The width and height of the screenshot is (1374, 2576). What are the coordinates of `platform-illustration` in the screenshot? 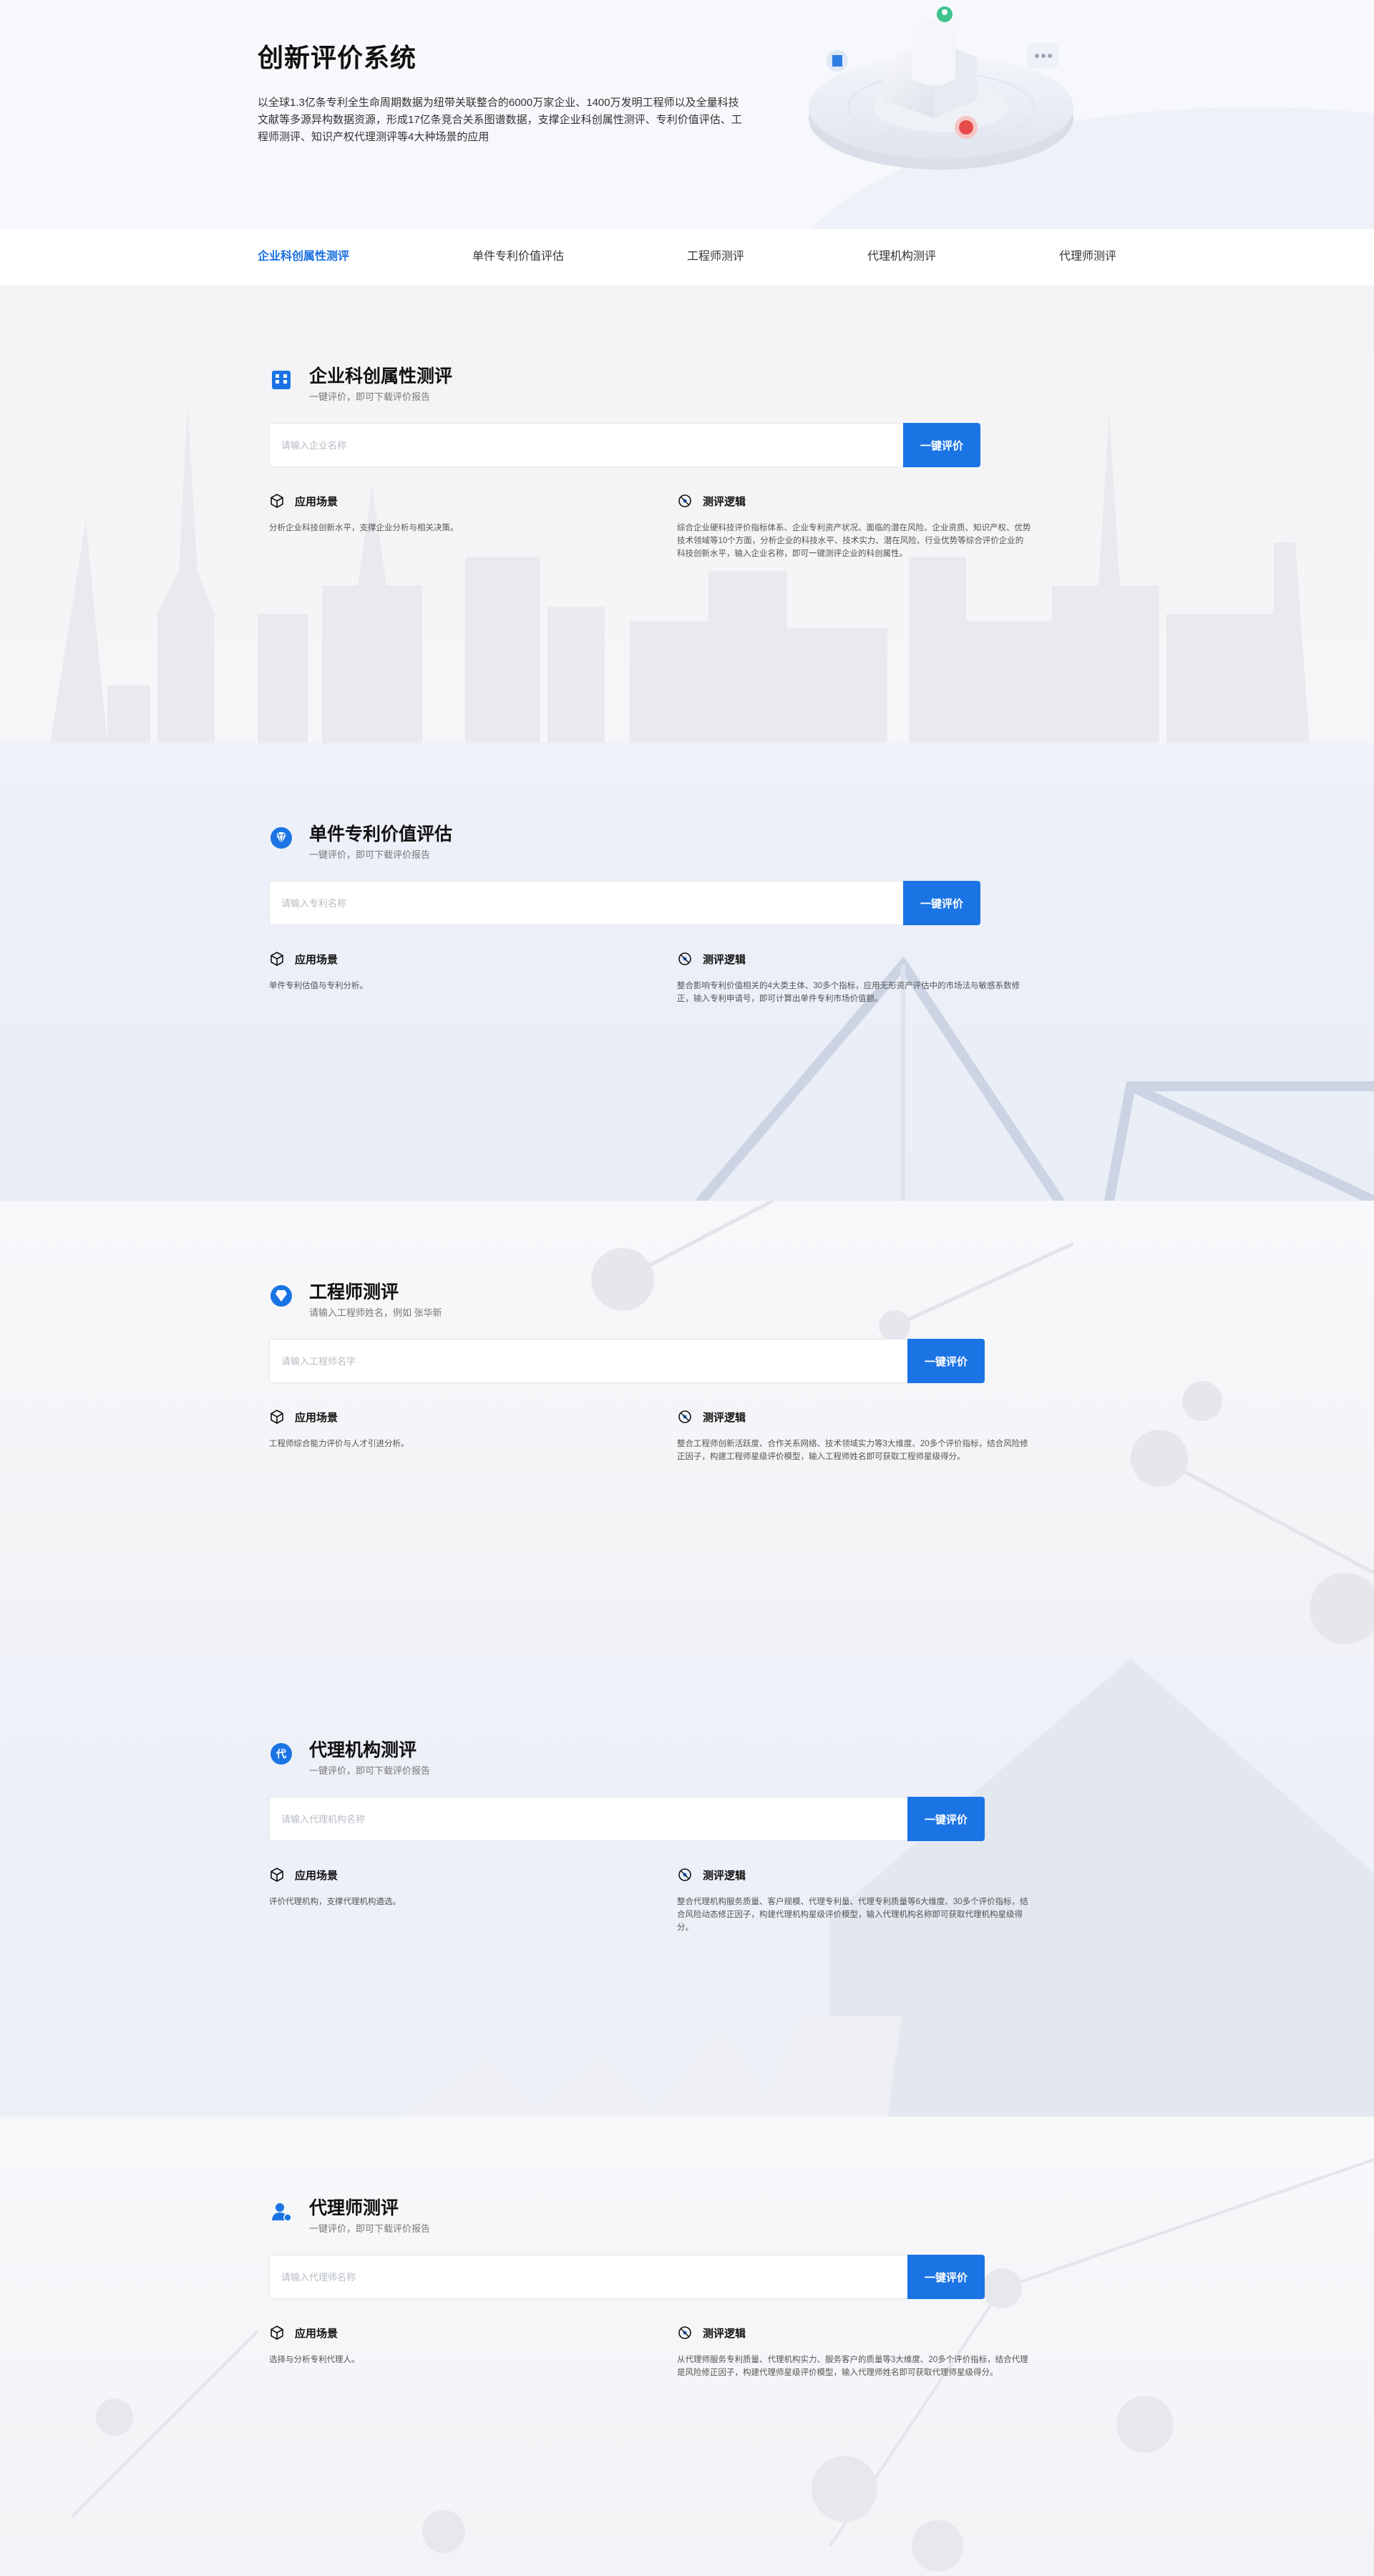 It's located at (941, 88).